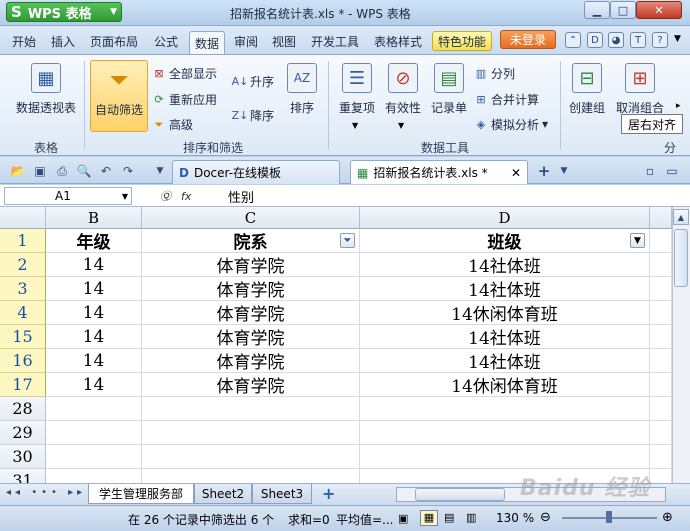  Describe the element at coordinates (128, 171) in the screenshot. I see `redo-icon: ↷` at that location.